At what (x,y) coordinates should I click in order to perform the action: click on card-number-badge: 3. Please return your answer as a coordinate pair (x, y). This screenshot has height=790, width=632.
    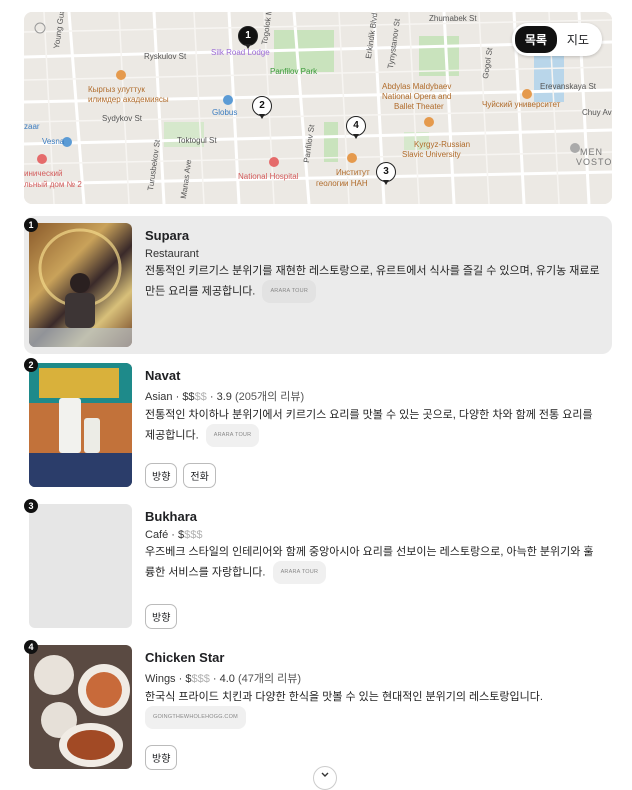
    Looking at the image, I should click on (31, 506).